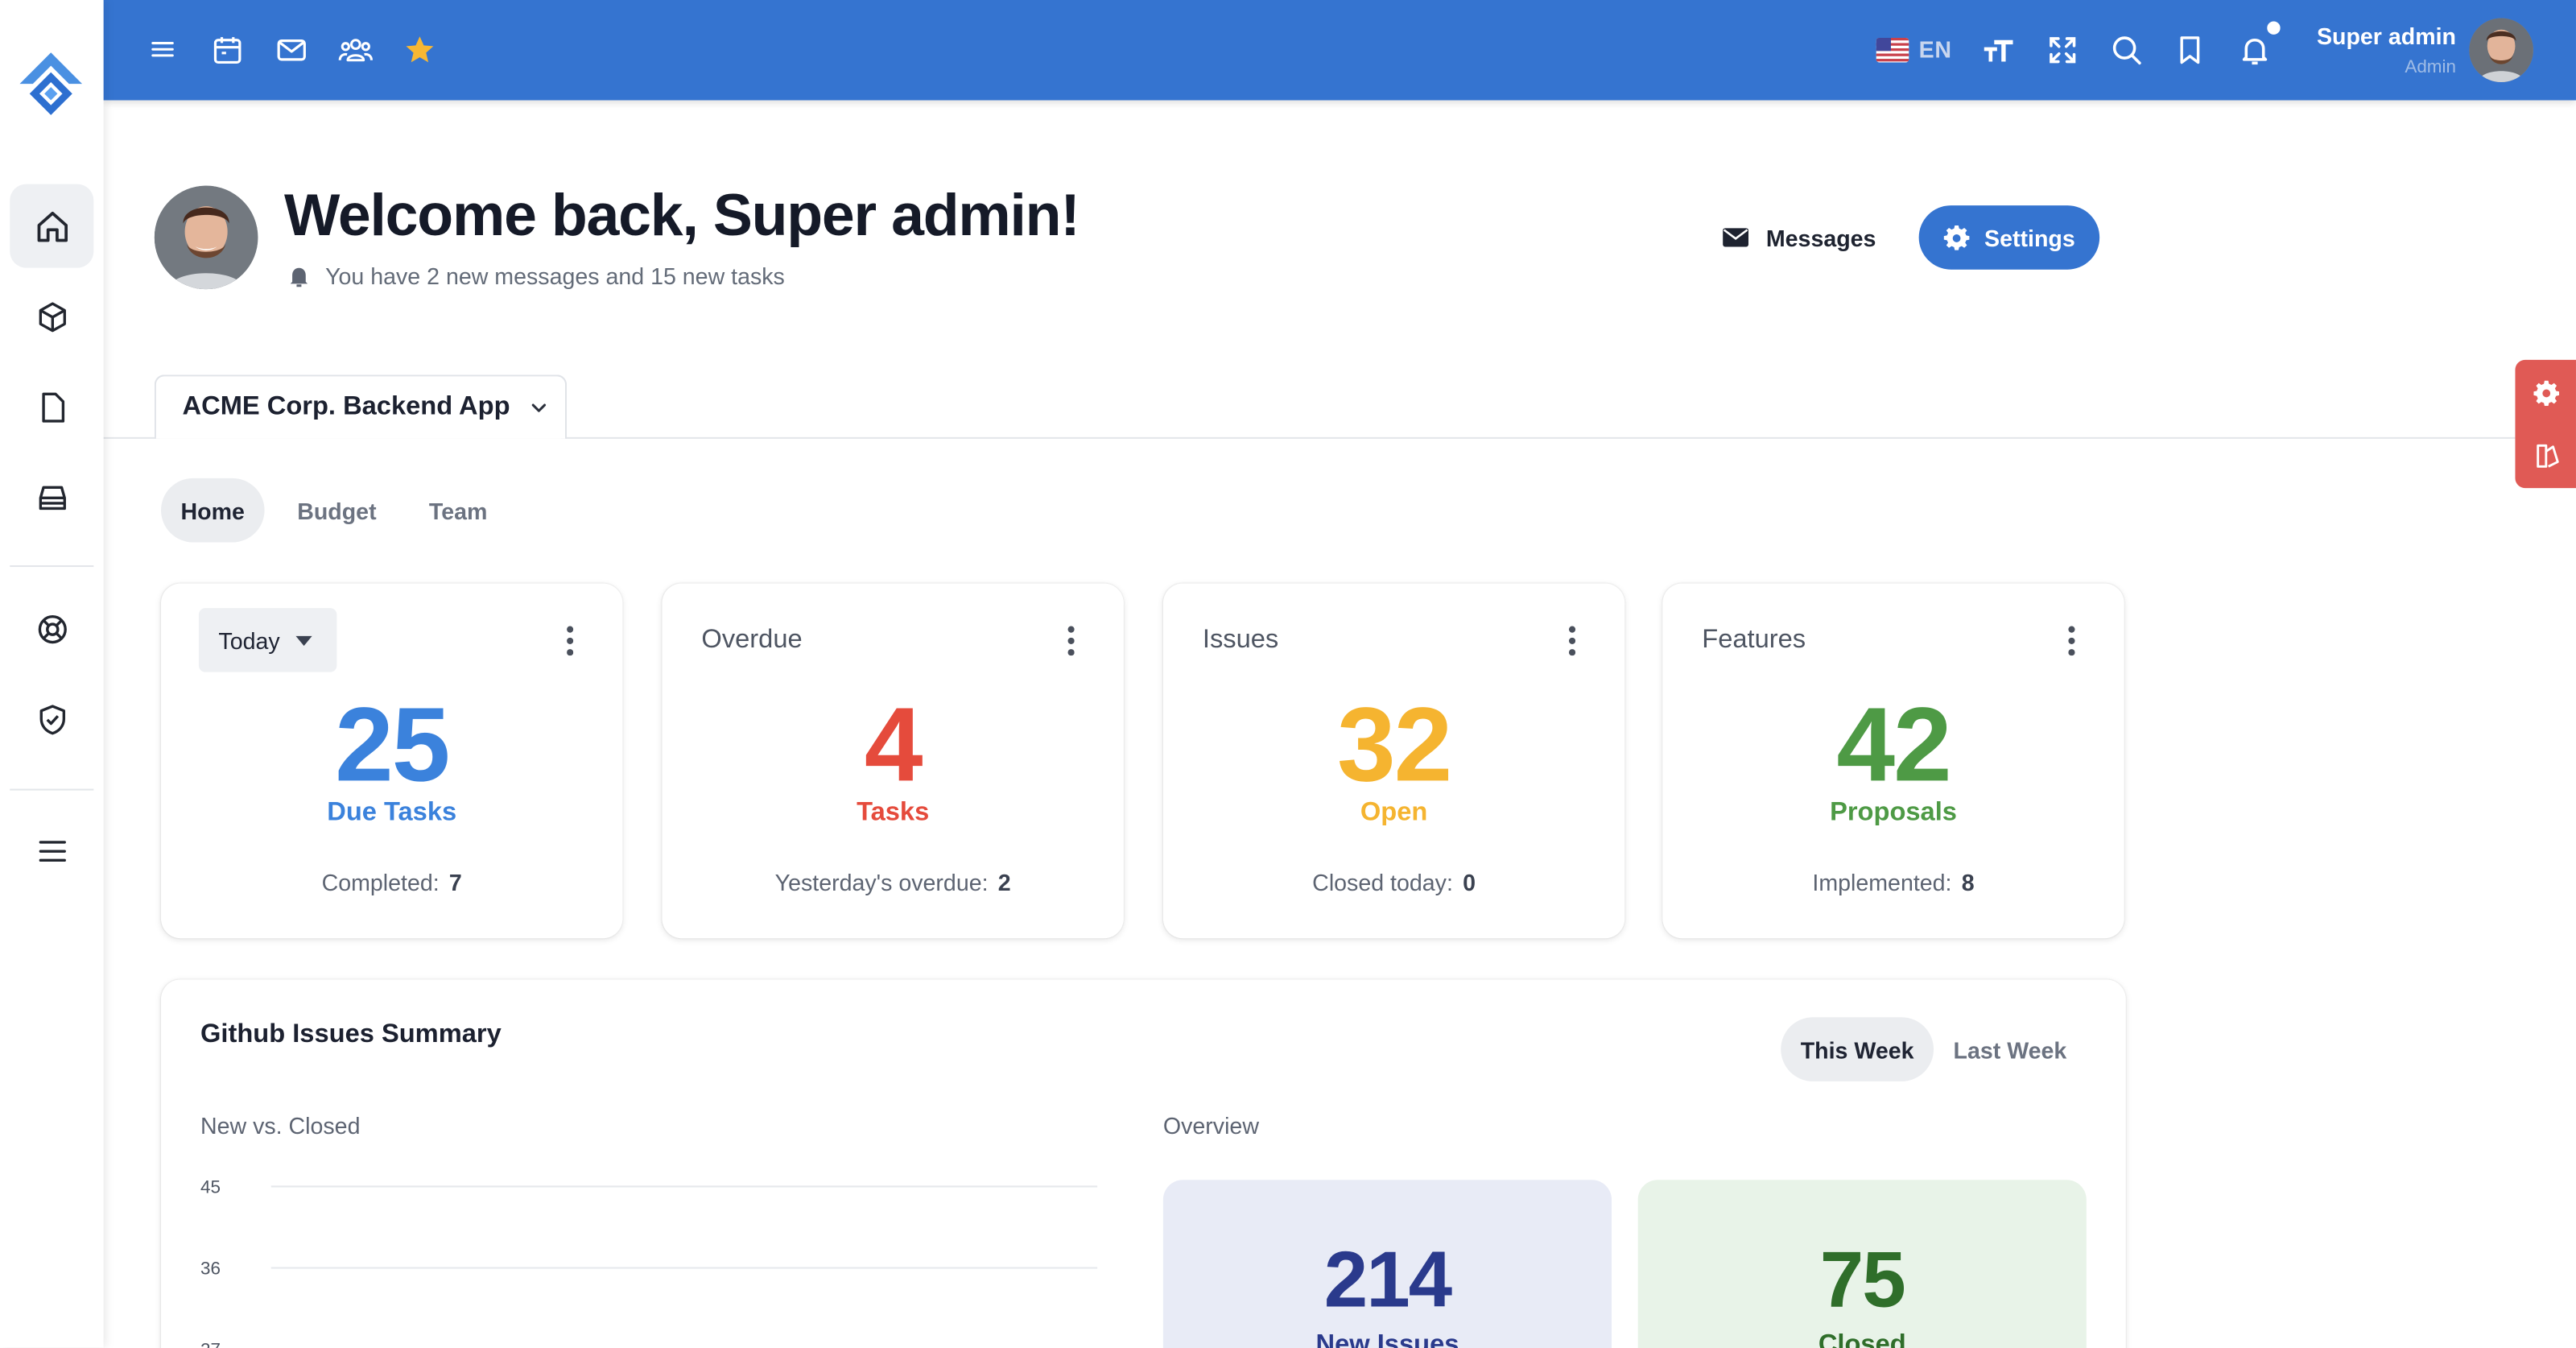 Image resolution: width=2576 pixels, height=1348 pixels. I want to click on stat-label: Tasks, so click(893, 813).